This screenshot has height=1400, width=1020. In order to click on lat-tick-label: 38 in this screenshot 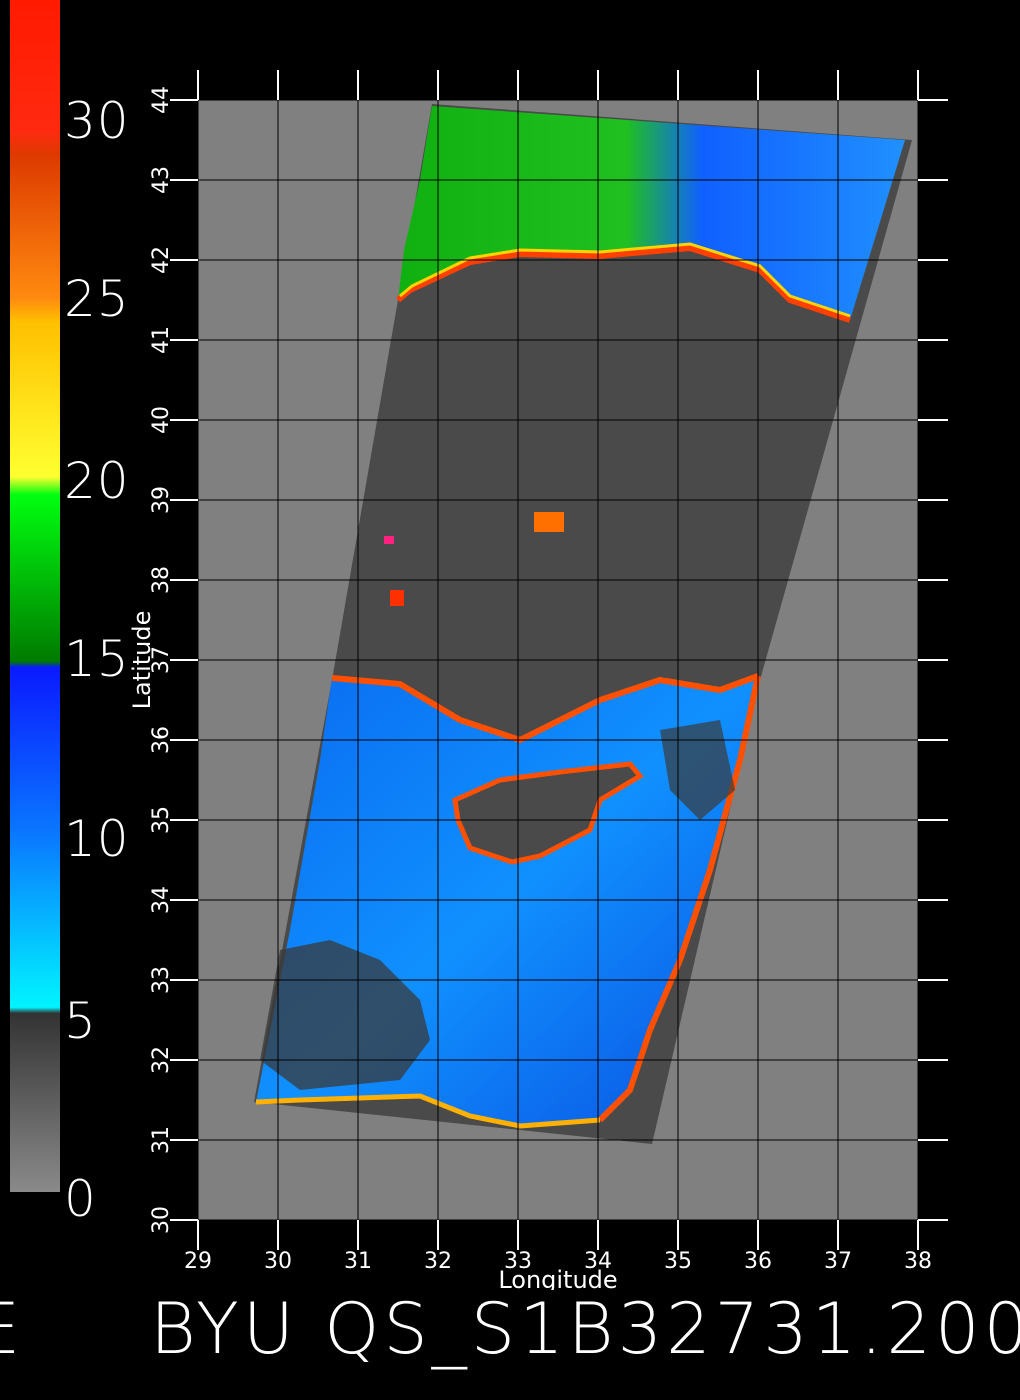, I will do `click(161, 580)`.